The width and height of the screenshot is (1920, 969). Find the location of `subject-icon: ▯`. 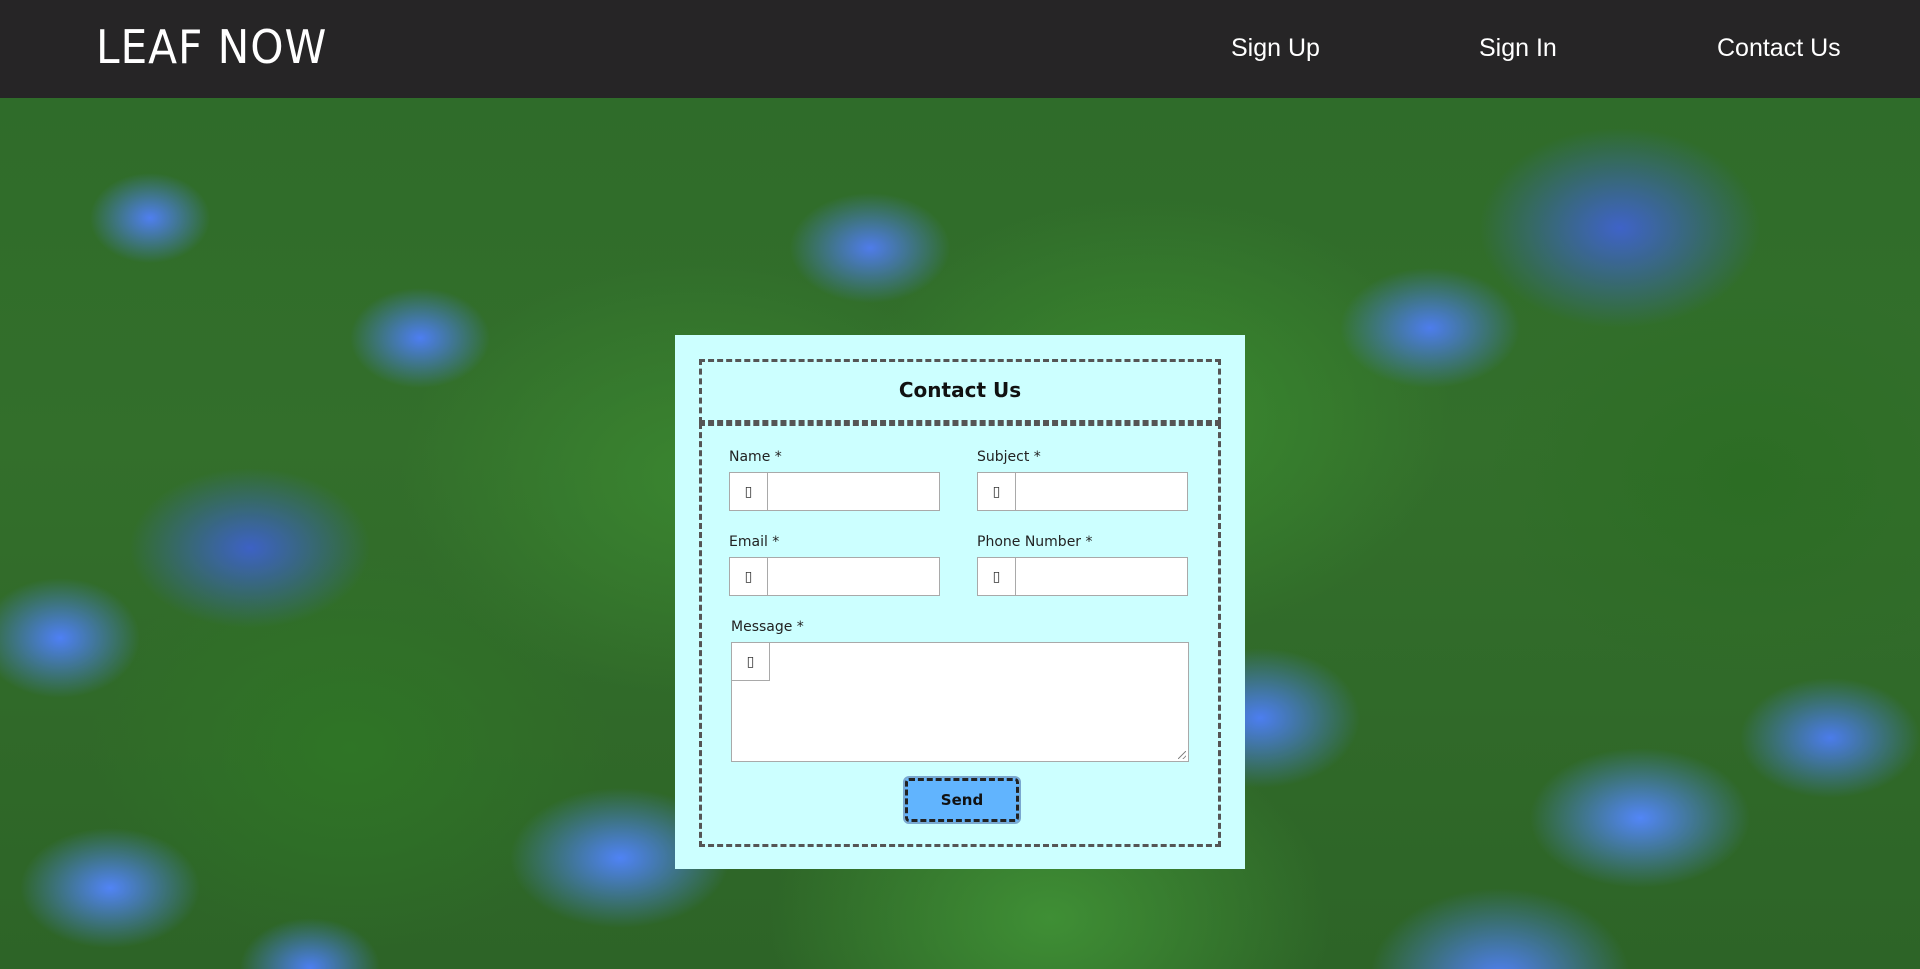

subject-icon: ▯ is located at coordinates (997, 491).